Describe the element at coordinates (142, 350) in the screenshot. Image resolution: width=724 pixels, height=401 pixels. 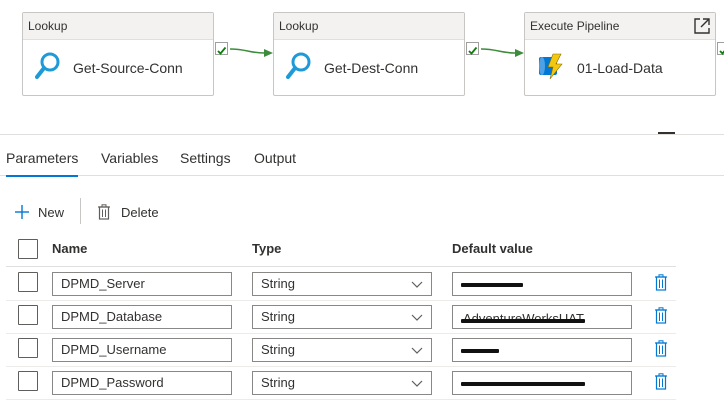
I see `parameter-name-input: DPMD_Username` at that location.